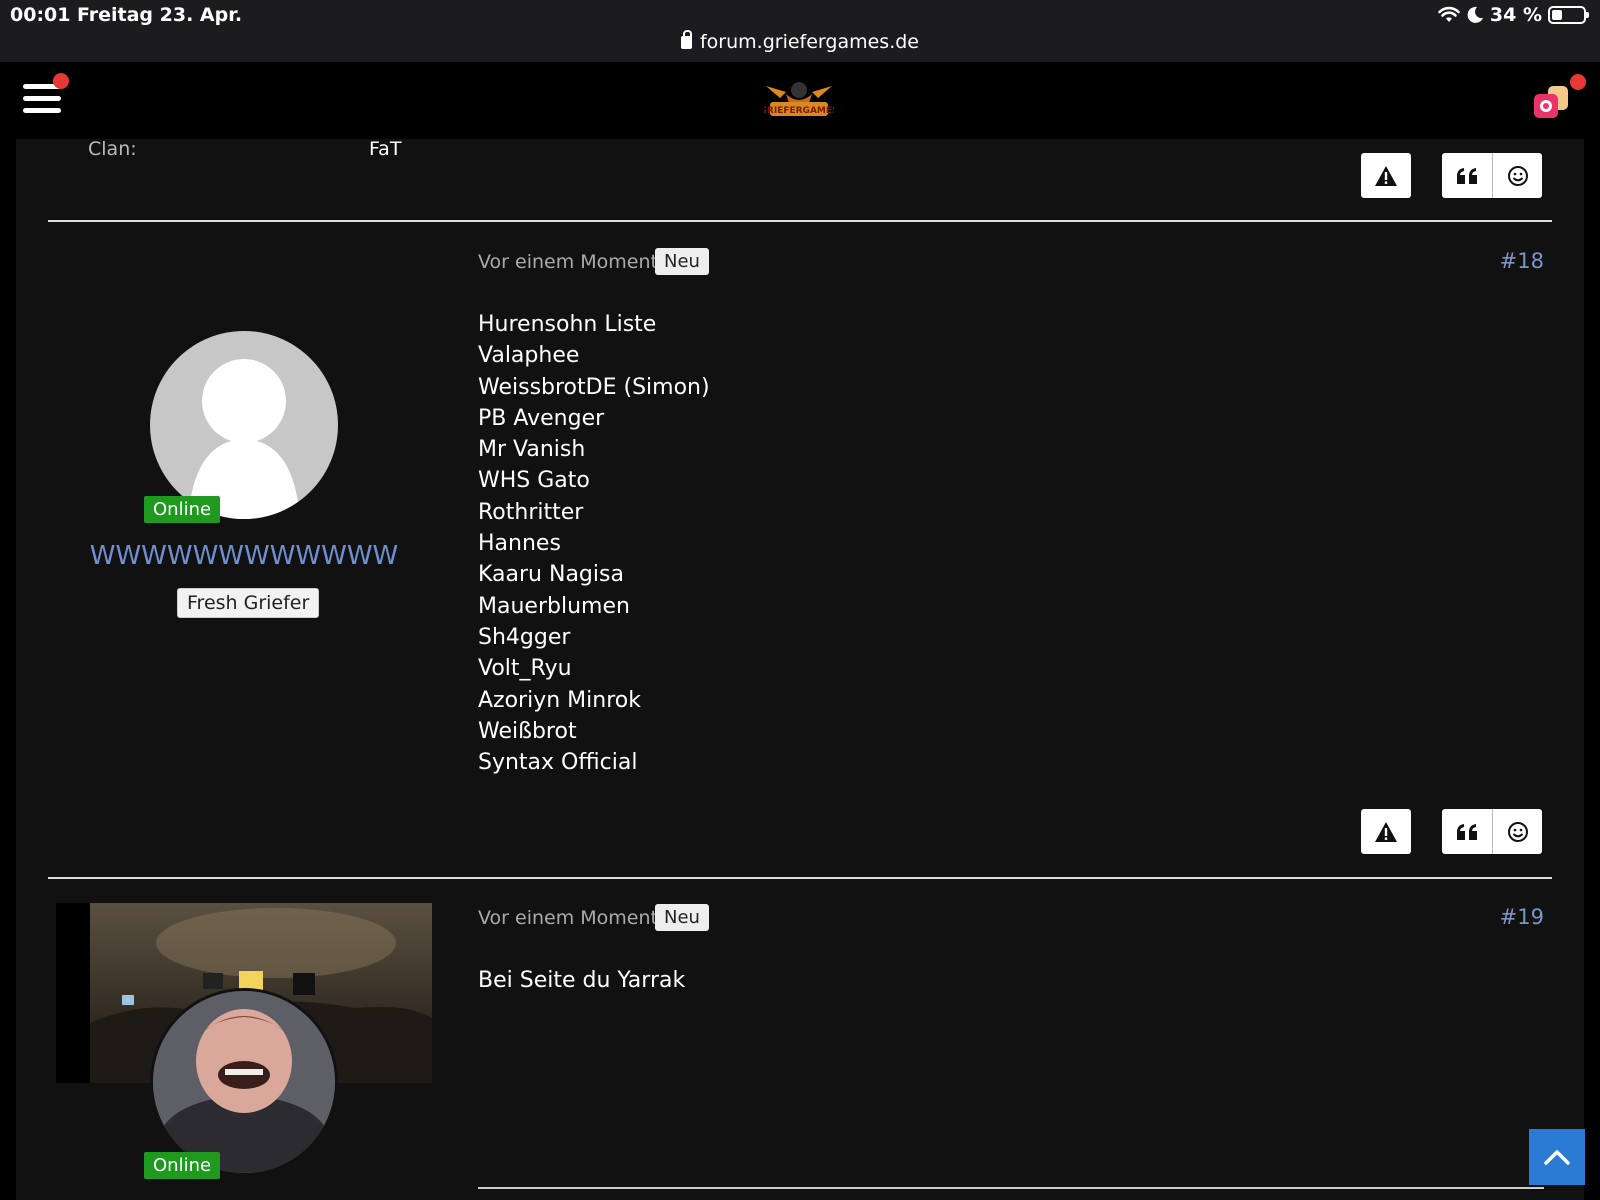 Image resolution: width=1600 pixels, height=1200 pixels. I want to click on message-line: Hurensohn Liste, so click(567, 324).